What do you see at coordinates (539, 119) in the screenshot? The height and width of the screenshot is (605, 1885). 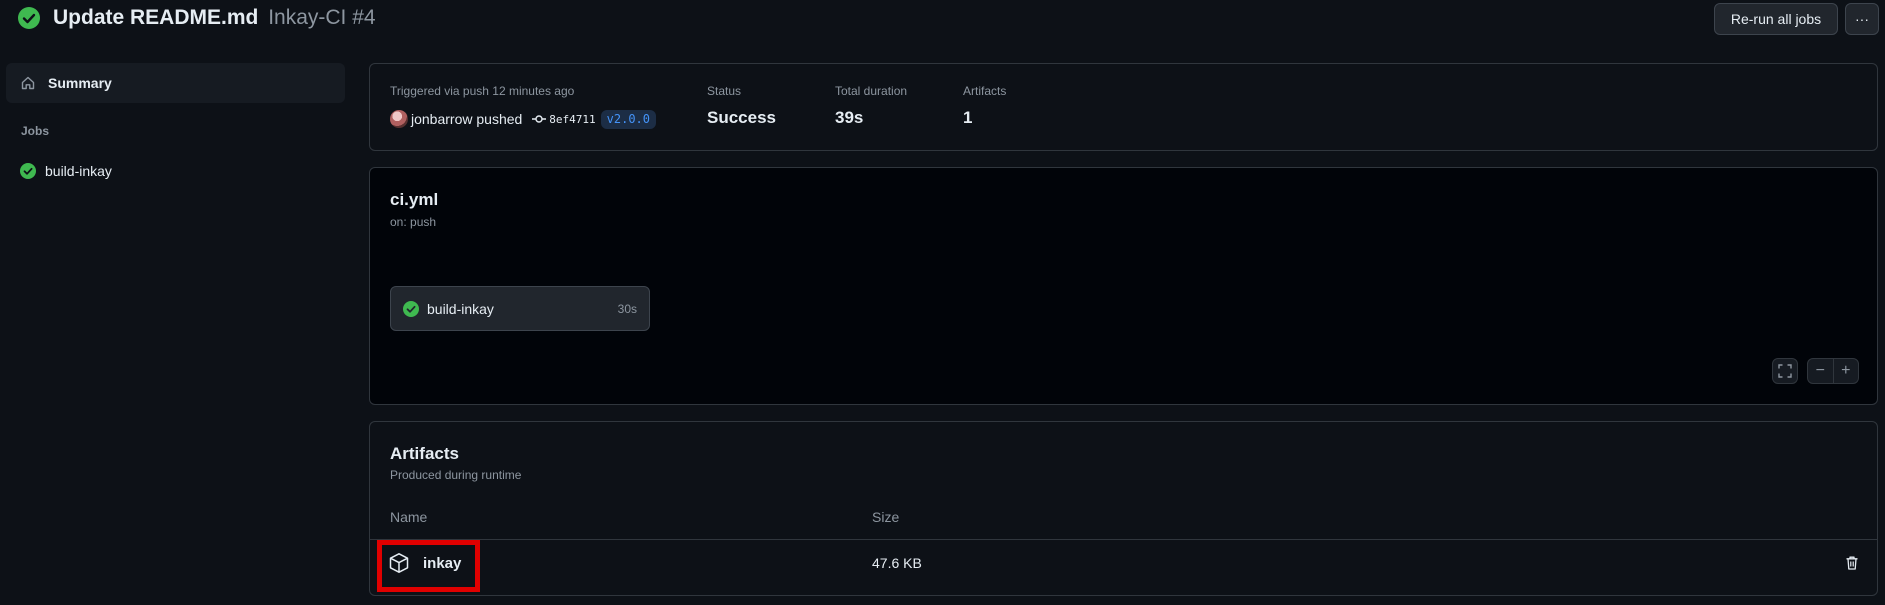 I see `git-commit-icon` at bounding box center [539, 119].